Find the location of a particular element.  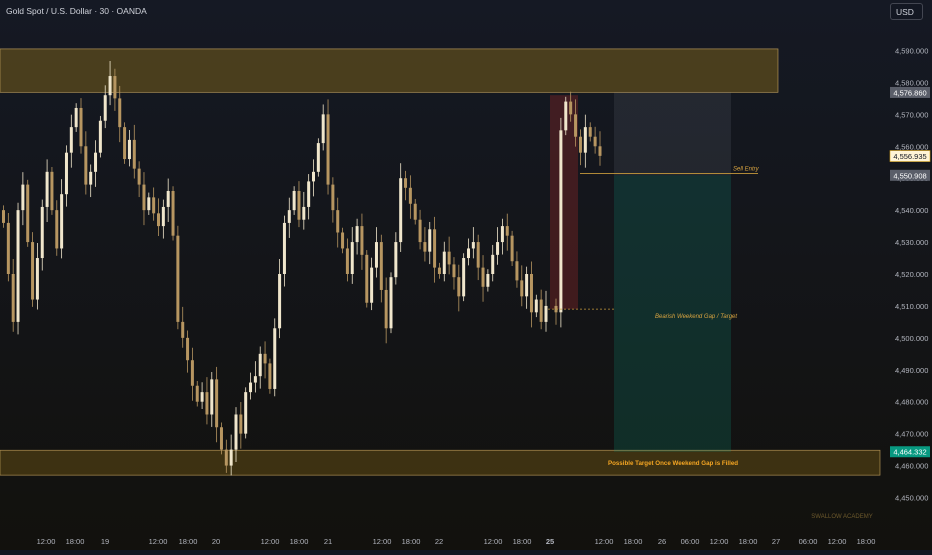

svg-text: 4,464.332 is located at coordinates (909, 452).